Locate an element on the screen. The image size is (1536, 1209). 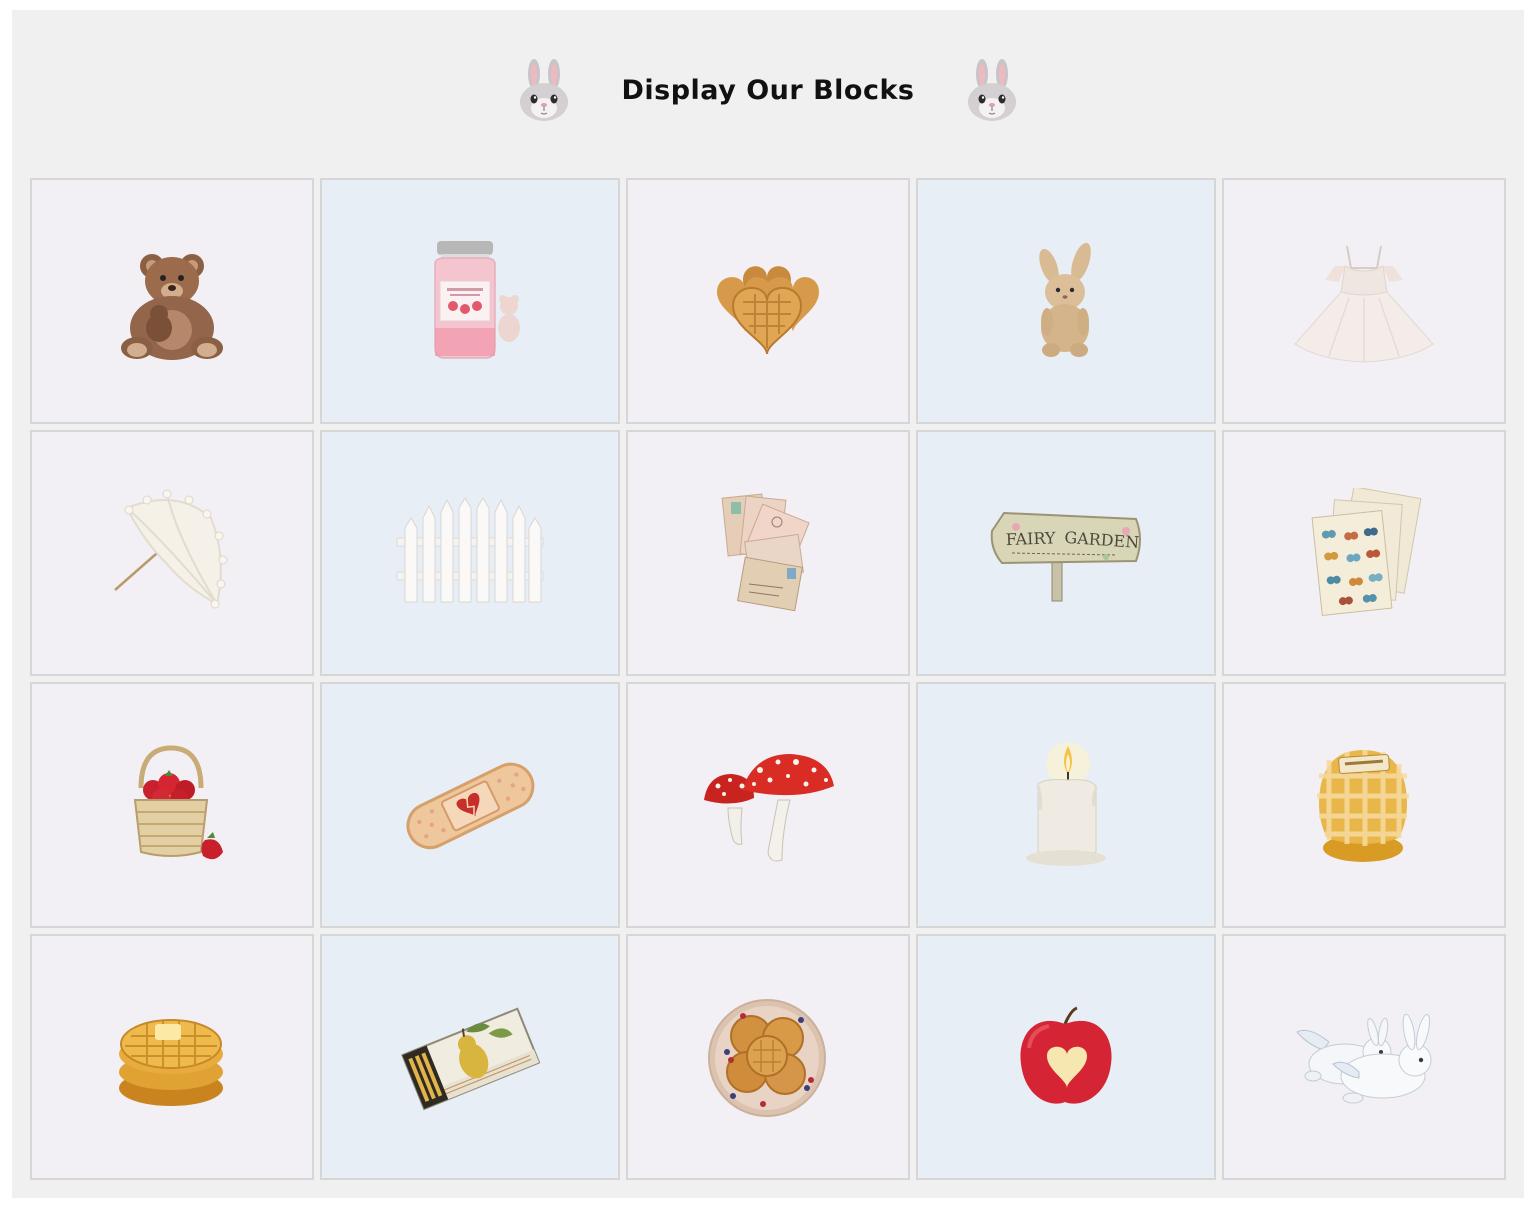
honey-jar-icon is located at coordinates (1363, 806).